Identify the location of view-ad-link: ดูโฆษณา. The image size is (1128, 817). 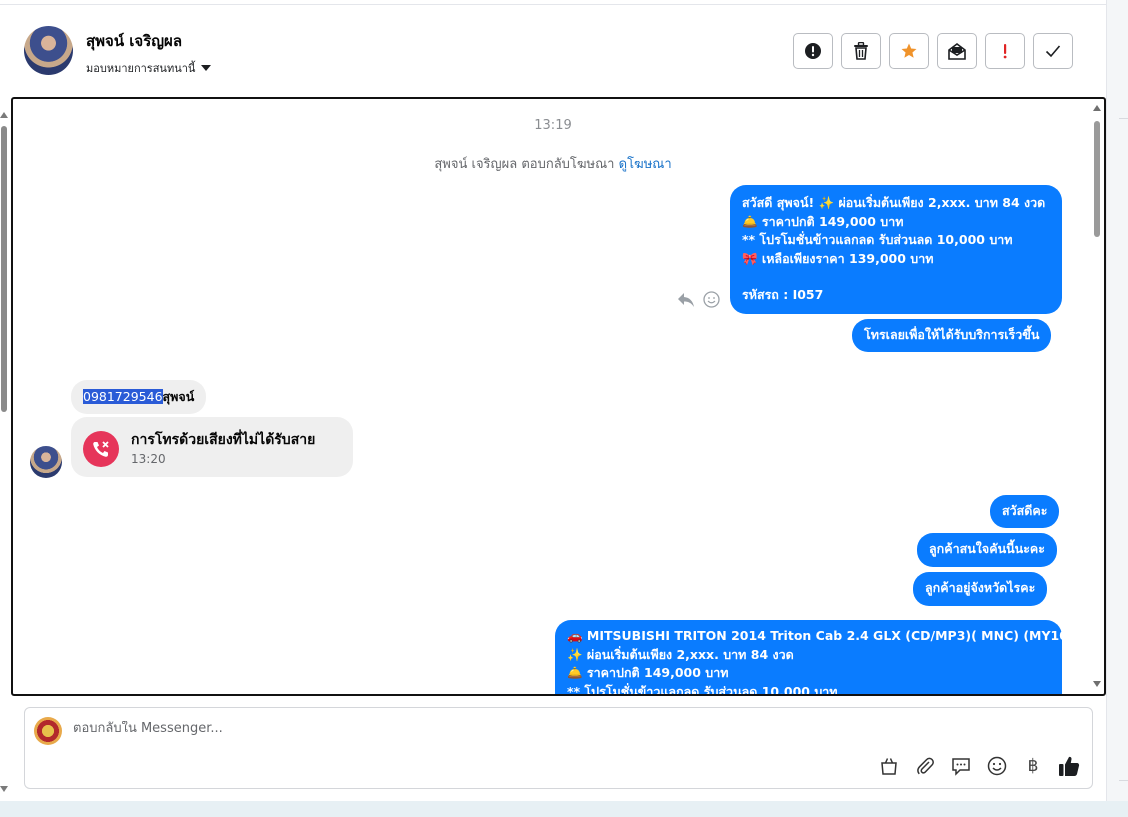
(645, 164).